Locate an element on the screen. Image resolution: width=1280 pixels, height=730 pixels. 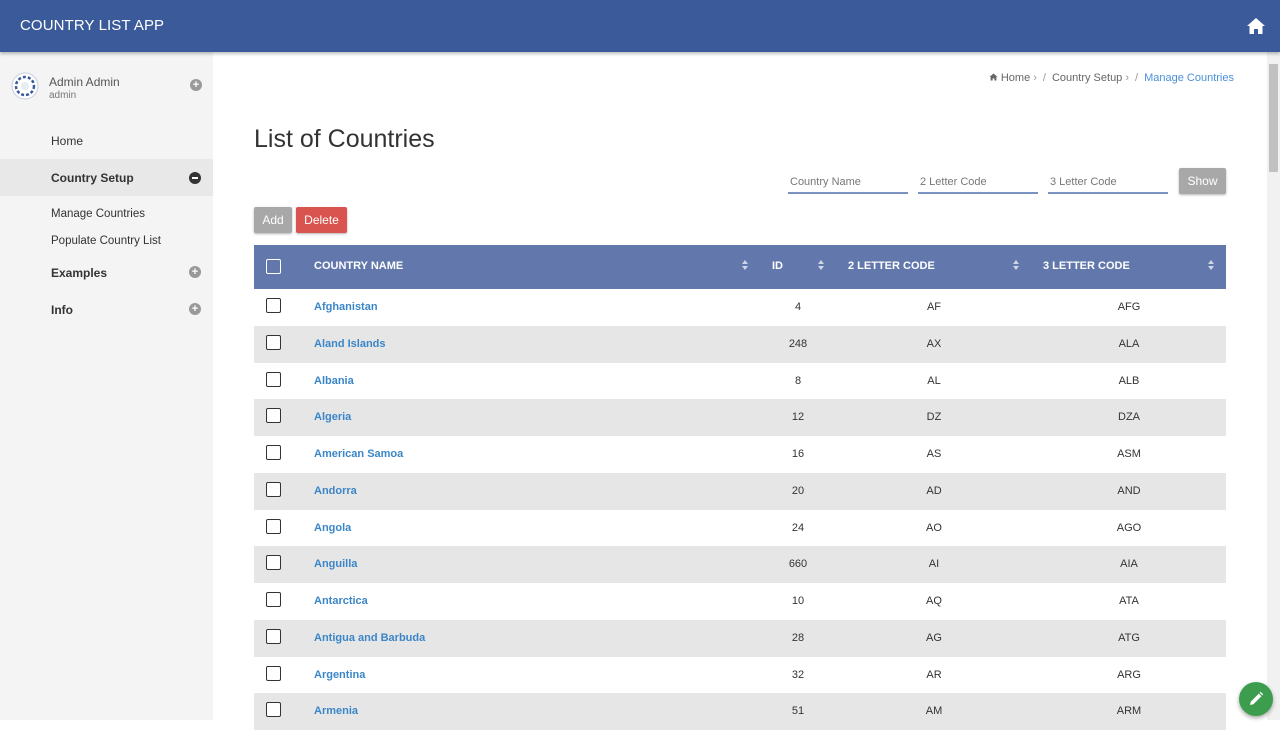
country-id: 32 is located at coordinates (798, 674).